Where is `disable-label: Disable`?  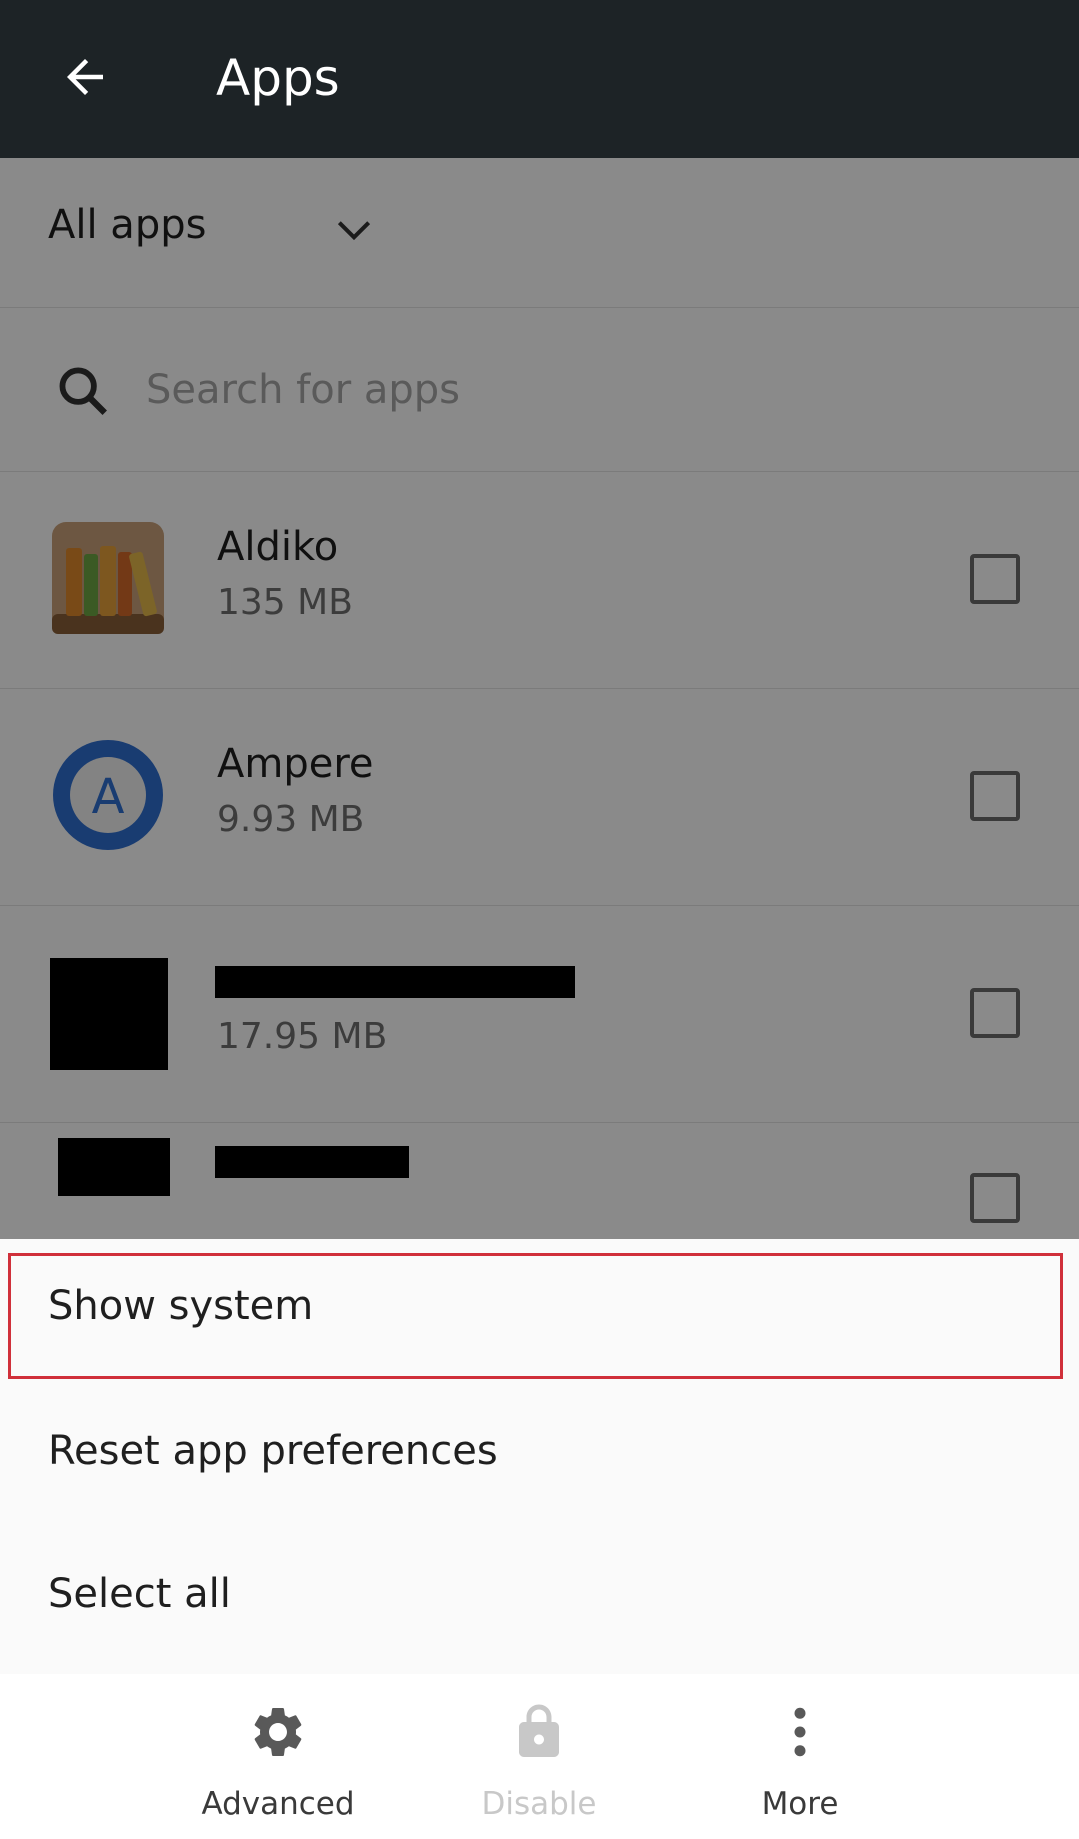
disable-label: Disable is located at coordinates (539, 1804).